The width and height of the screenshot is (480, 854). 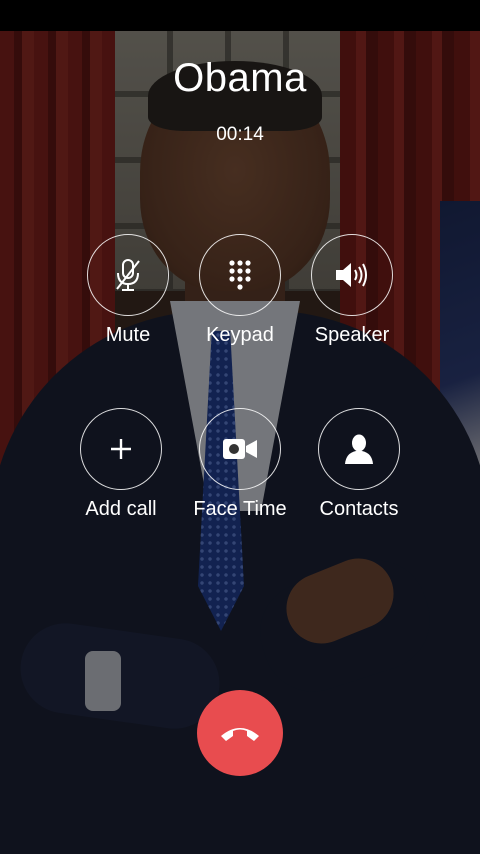 I want to click on keypad-button: Keypad, so click(x=240, y=290).